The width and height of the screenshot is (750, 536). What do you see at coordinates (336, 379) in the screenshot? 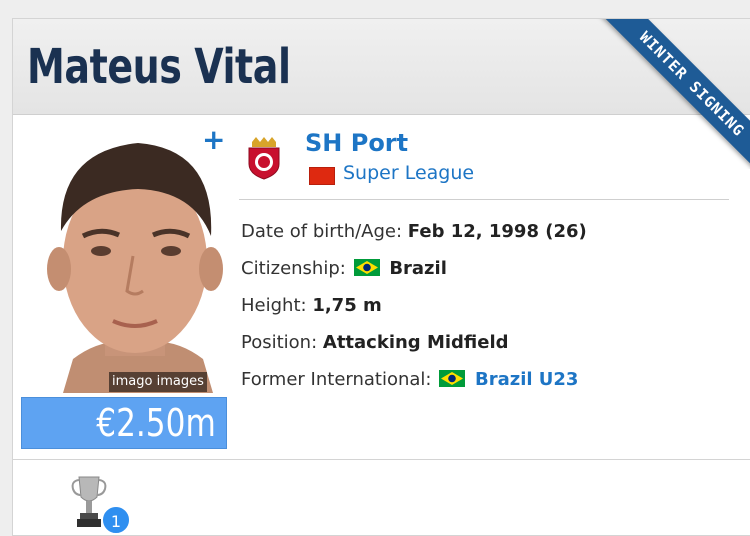
I see `former-international-label: Former International:` at bounding box center [336, 379].